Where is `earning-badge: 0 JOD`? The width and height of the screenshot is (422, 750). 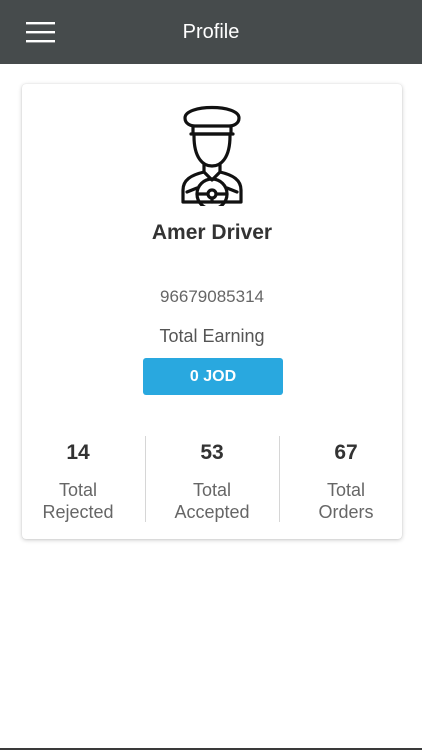
earning-badge: 0 JOD is located at coordinates (213, 376).